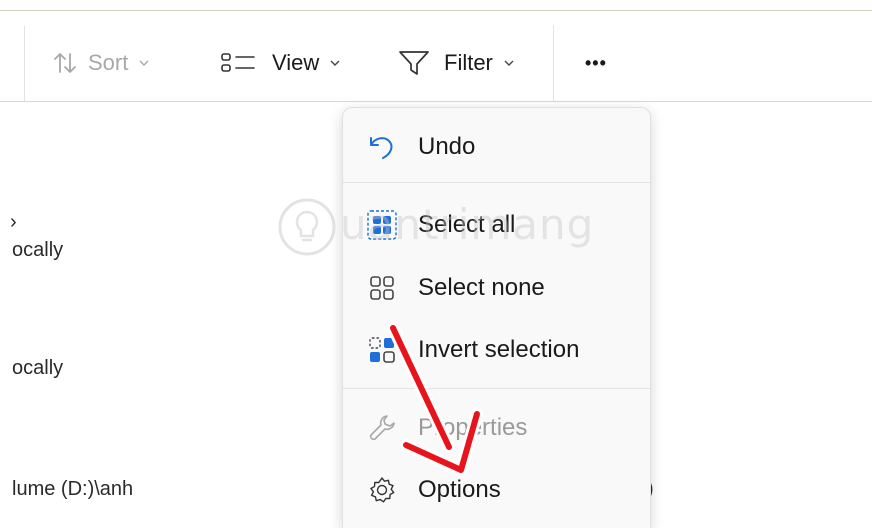 The image size is (872, 528). I want to click on menu-item-select-all: Select all, so click(496, 225).